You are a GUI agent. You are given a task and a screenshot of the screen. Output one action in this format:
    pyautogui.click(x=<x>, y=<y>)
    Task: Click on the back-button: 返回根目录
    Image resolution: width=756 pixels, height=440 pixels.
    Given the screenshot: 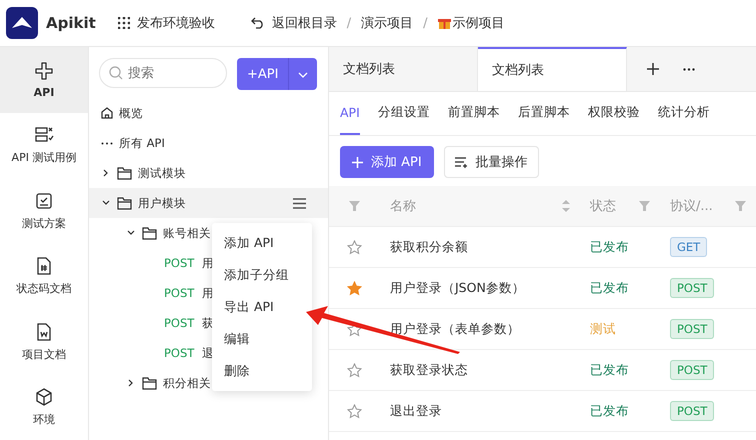 What is the action you would take?
    pyautogui.click(x=293, y=23)
    